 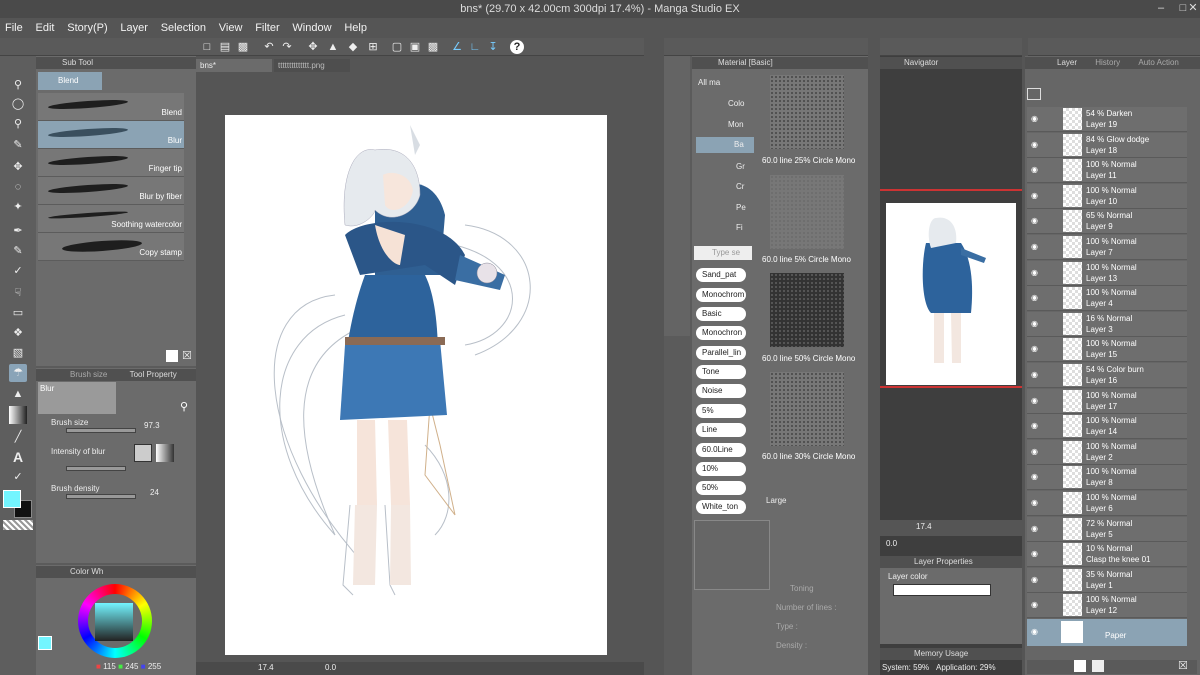 What do you see at coordinates (1107, 632) in the screenshot?
I see `layer-row-paper: ◉ Paper` at bounding box center [1107, 632].